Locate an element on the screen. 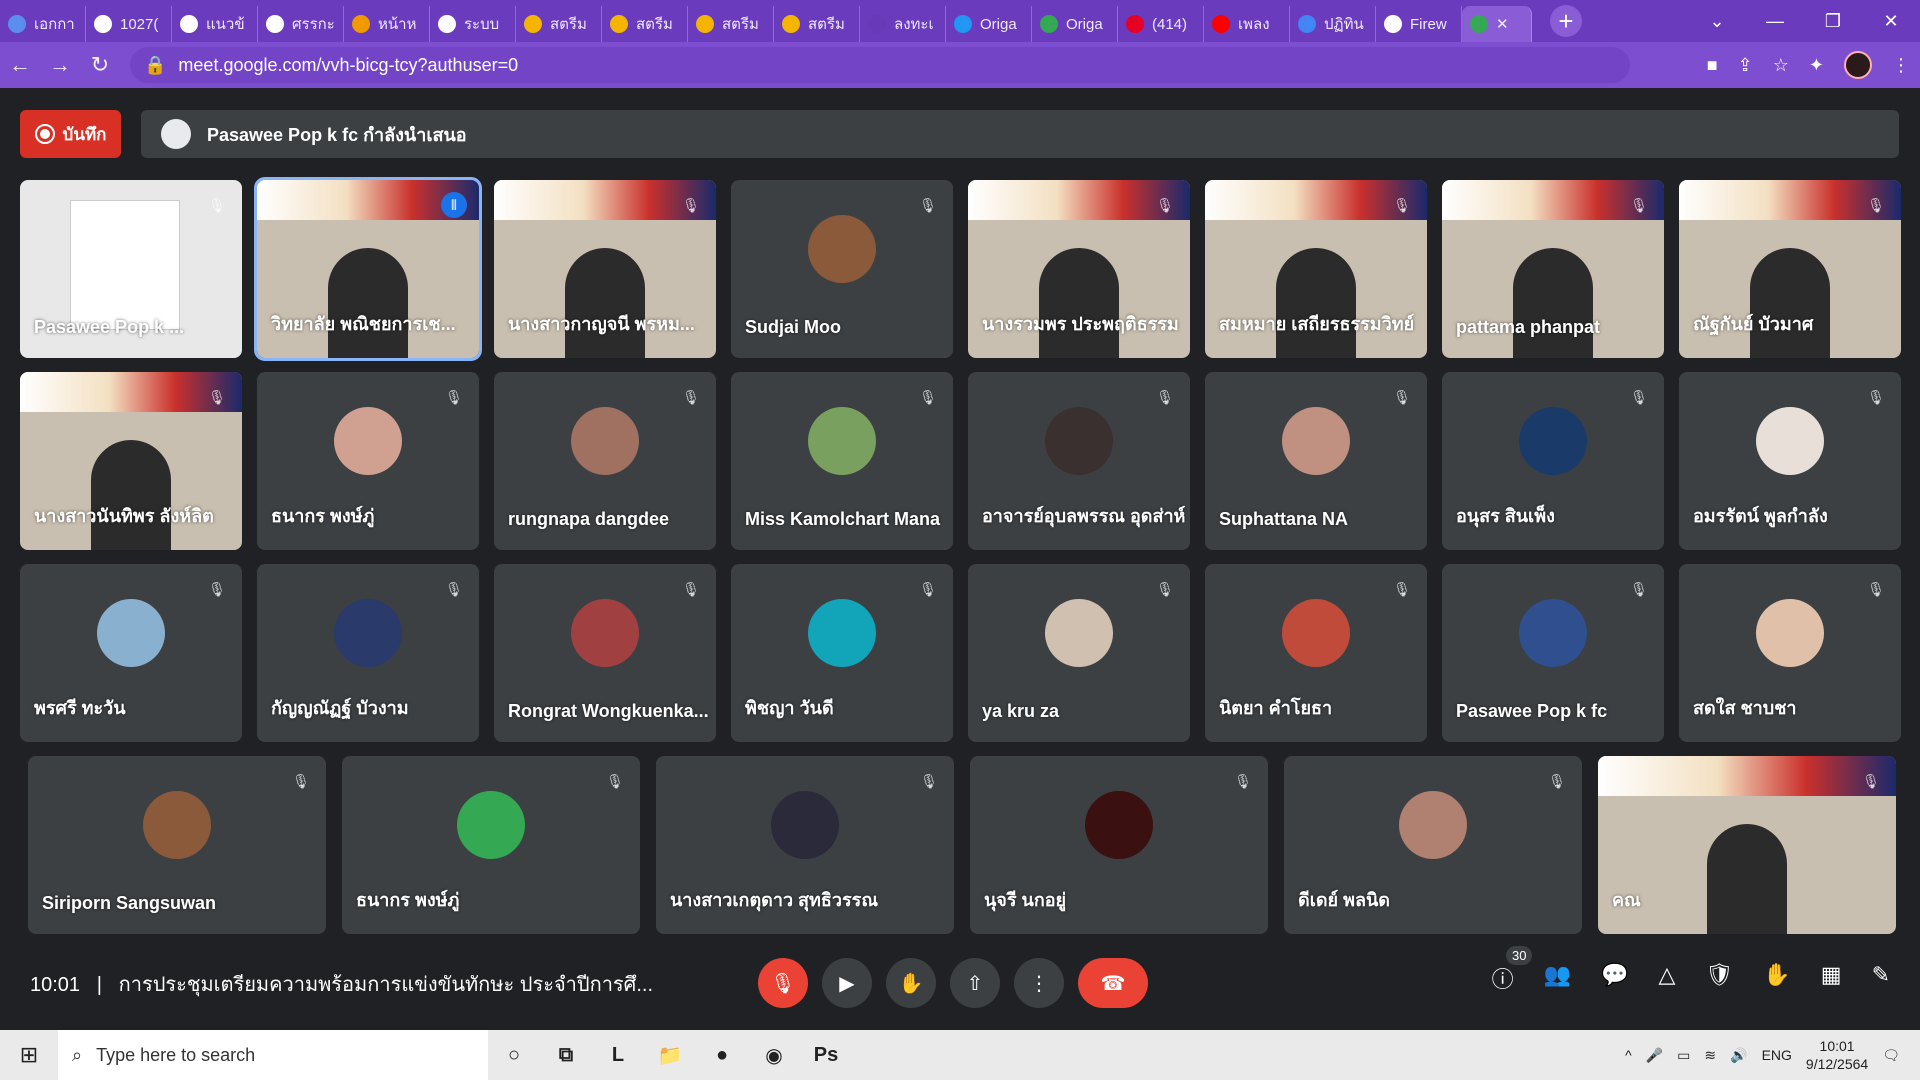  forward-icon: → is located at coordinates (60, 65).